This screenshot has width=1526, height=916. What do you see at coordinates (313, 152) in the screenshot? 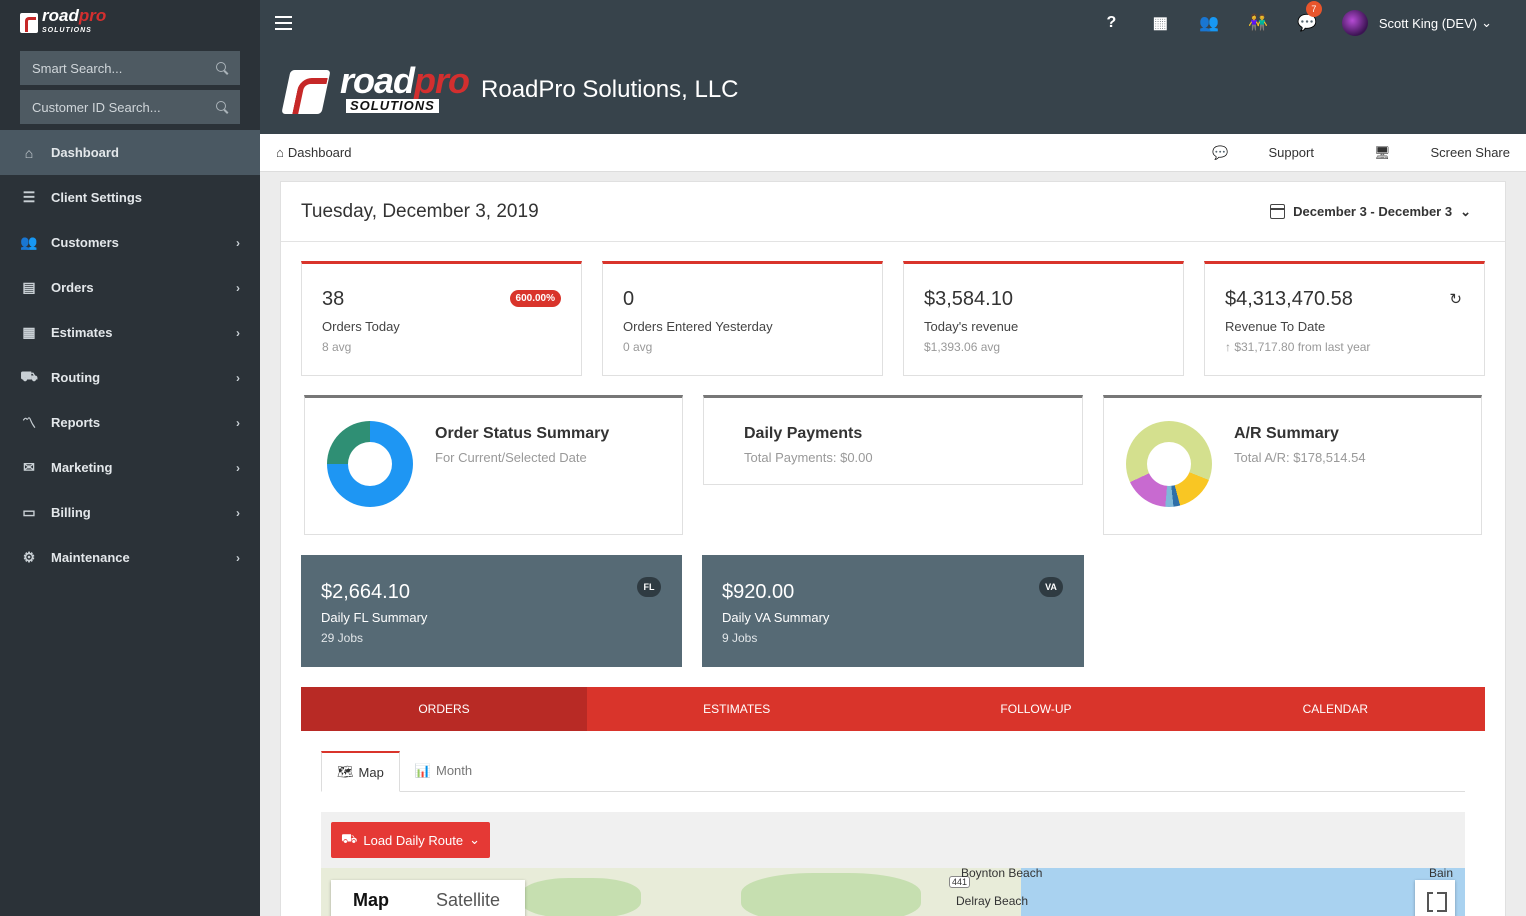
I see `breadcrumb: ⌂ Dashboard` at bounding box center [313, 152].